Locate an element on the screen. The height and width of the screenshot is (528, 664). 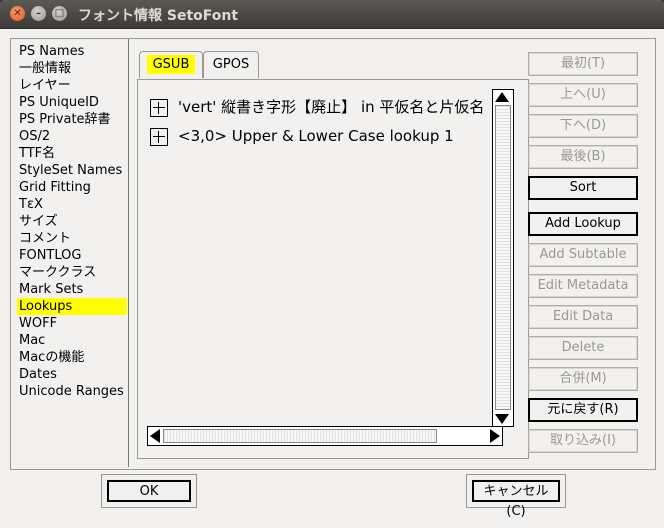
sort-button: Sort is located at coordinates (583, 188).